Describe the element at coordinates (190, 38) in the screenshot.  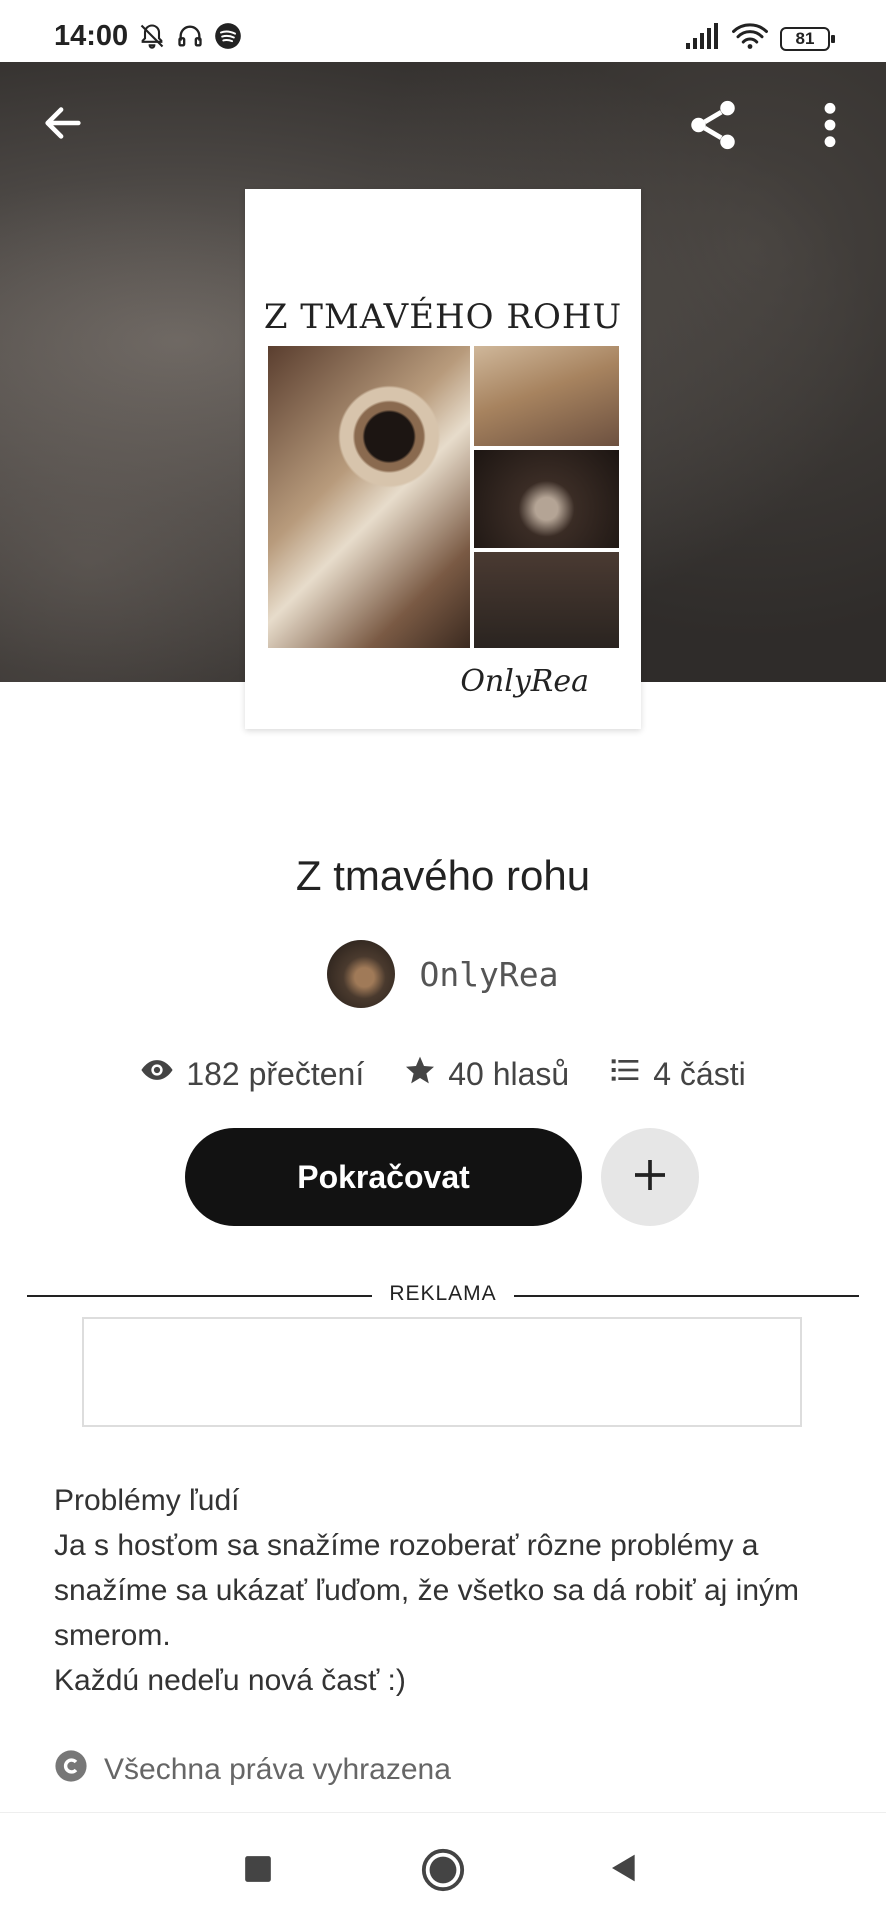
I see `headphones-icon` at that location.